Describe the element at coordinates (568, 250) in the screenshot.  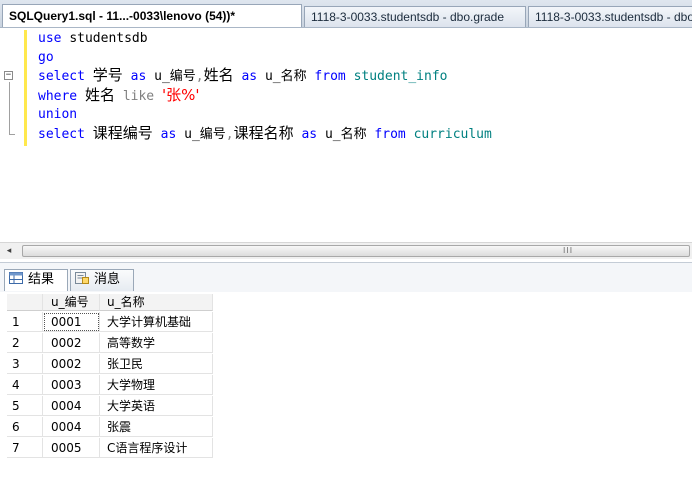
I see `grip-icon: III` at that location.